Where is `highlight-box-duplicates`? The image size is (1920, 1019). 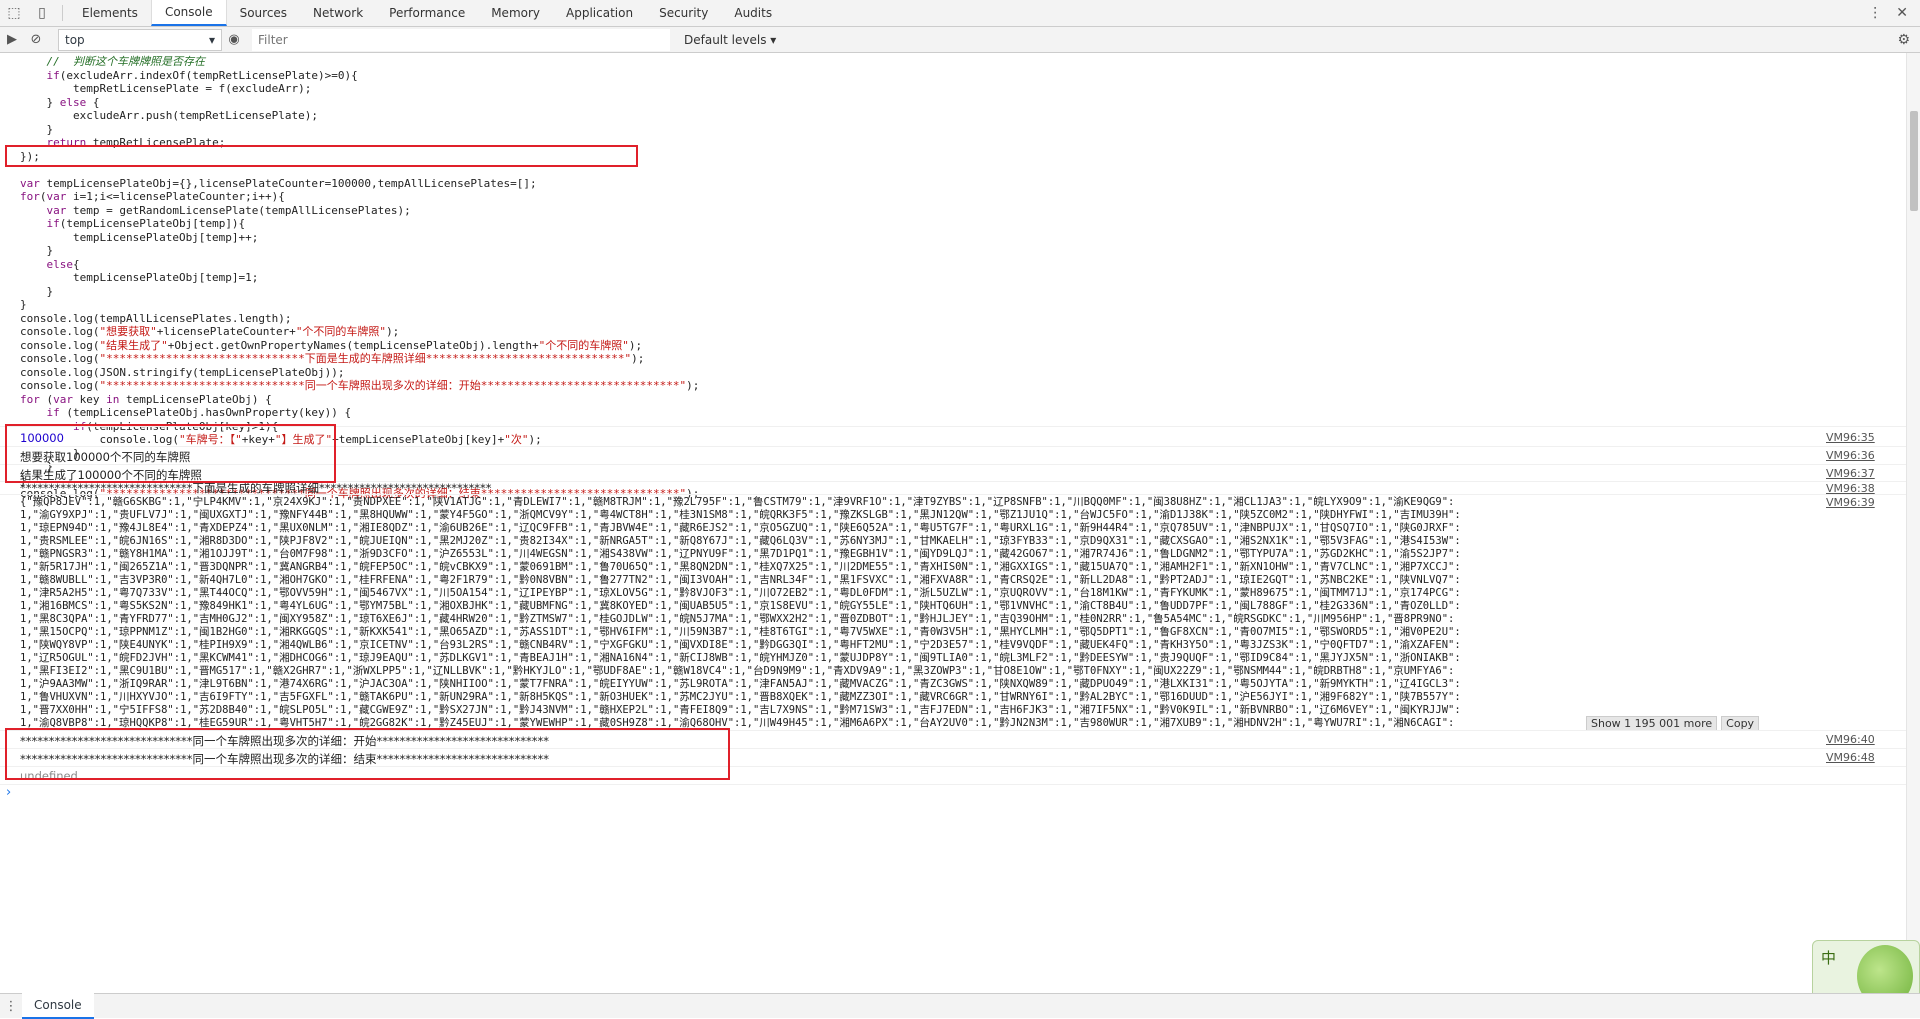 highlight-box-duplicates is located at coordinates (367, 754).